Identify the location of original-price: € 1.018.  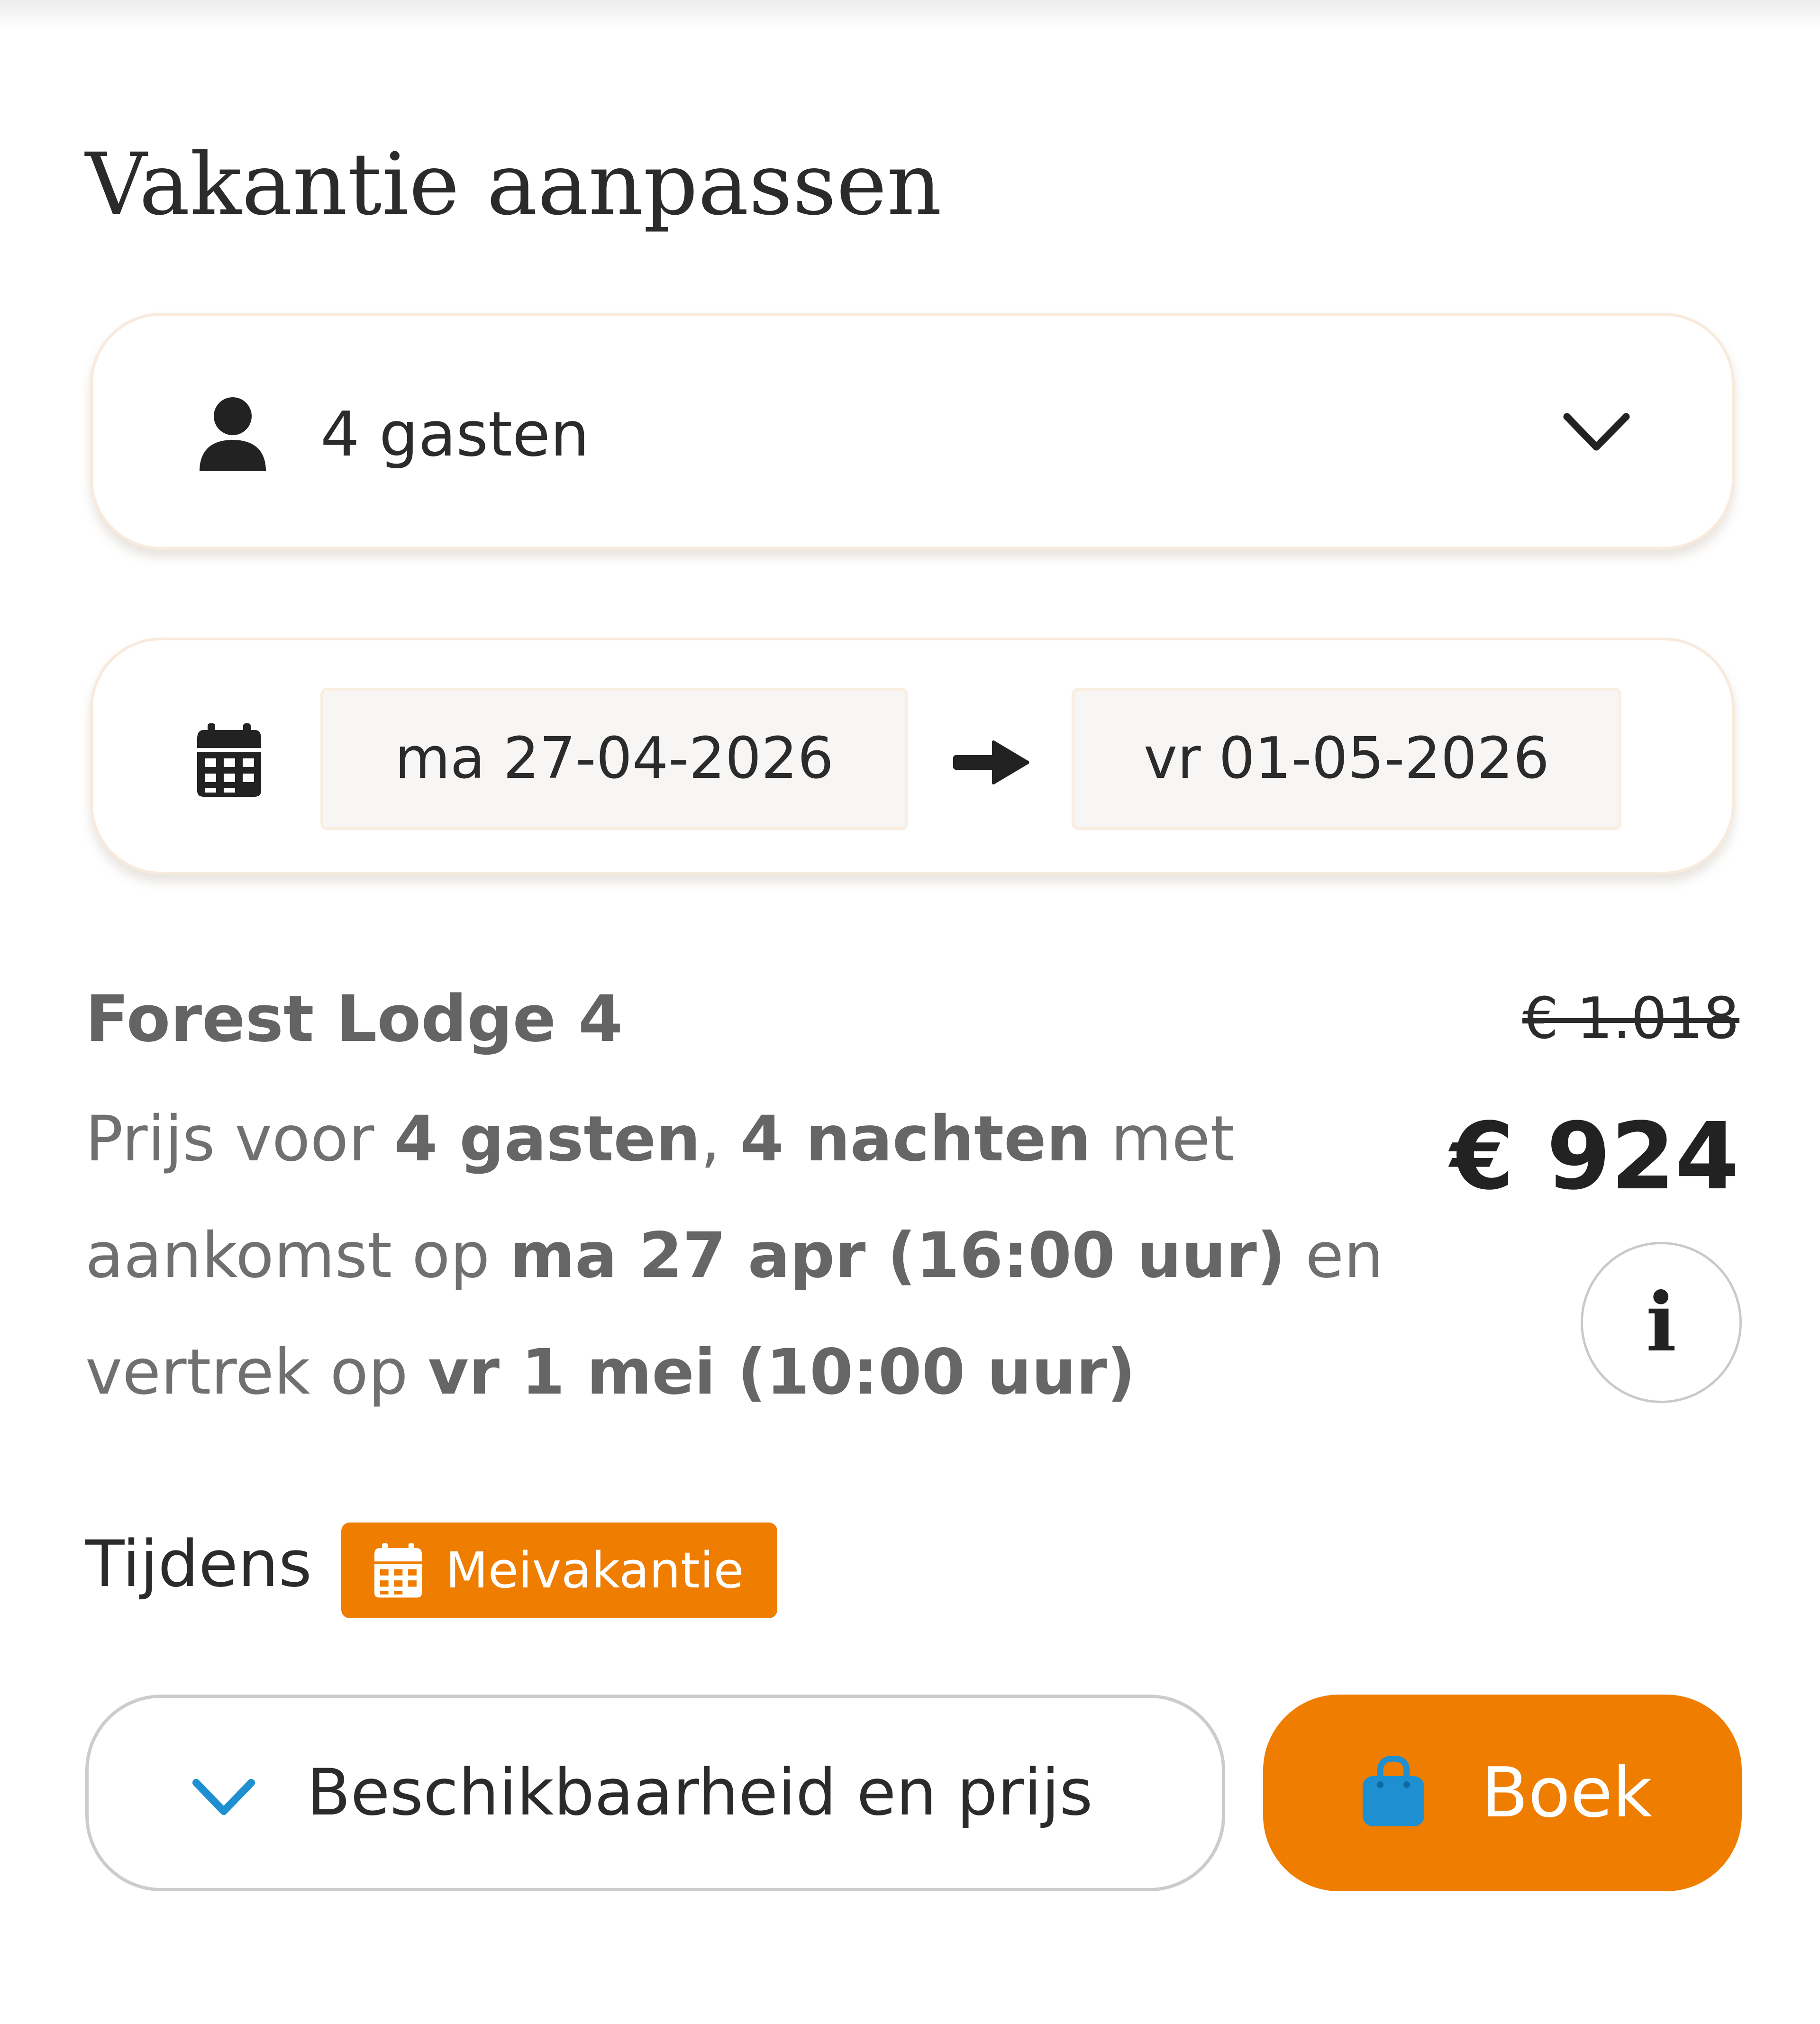
(1630, 1019).